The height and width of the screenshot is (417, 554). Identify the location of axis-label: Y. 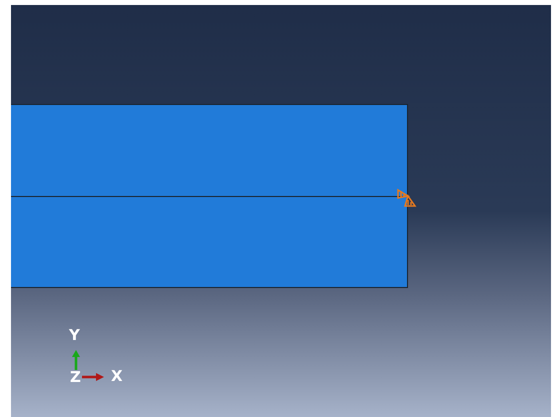
(74, 335).